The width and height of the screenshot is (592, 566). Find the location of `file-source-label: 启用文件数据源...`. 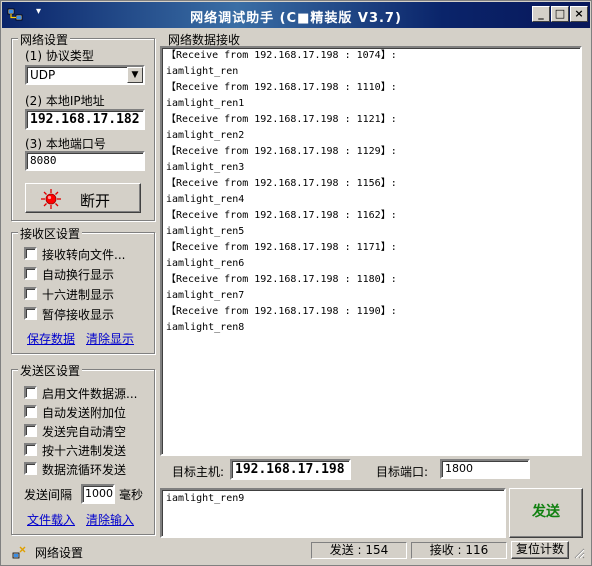

file-source-label: 启用文件数据源... is located at coordinates (90, 394).